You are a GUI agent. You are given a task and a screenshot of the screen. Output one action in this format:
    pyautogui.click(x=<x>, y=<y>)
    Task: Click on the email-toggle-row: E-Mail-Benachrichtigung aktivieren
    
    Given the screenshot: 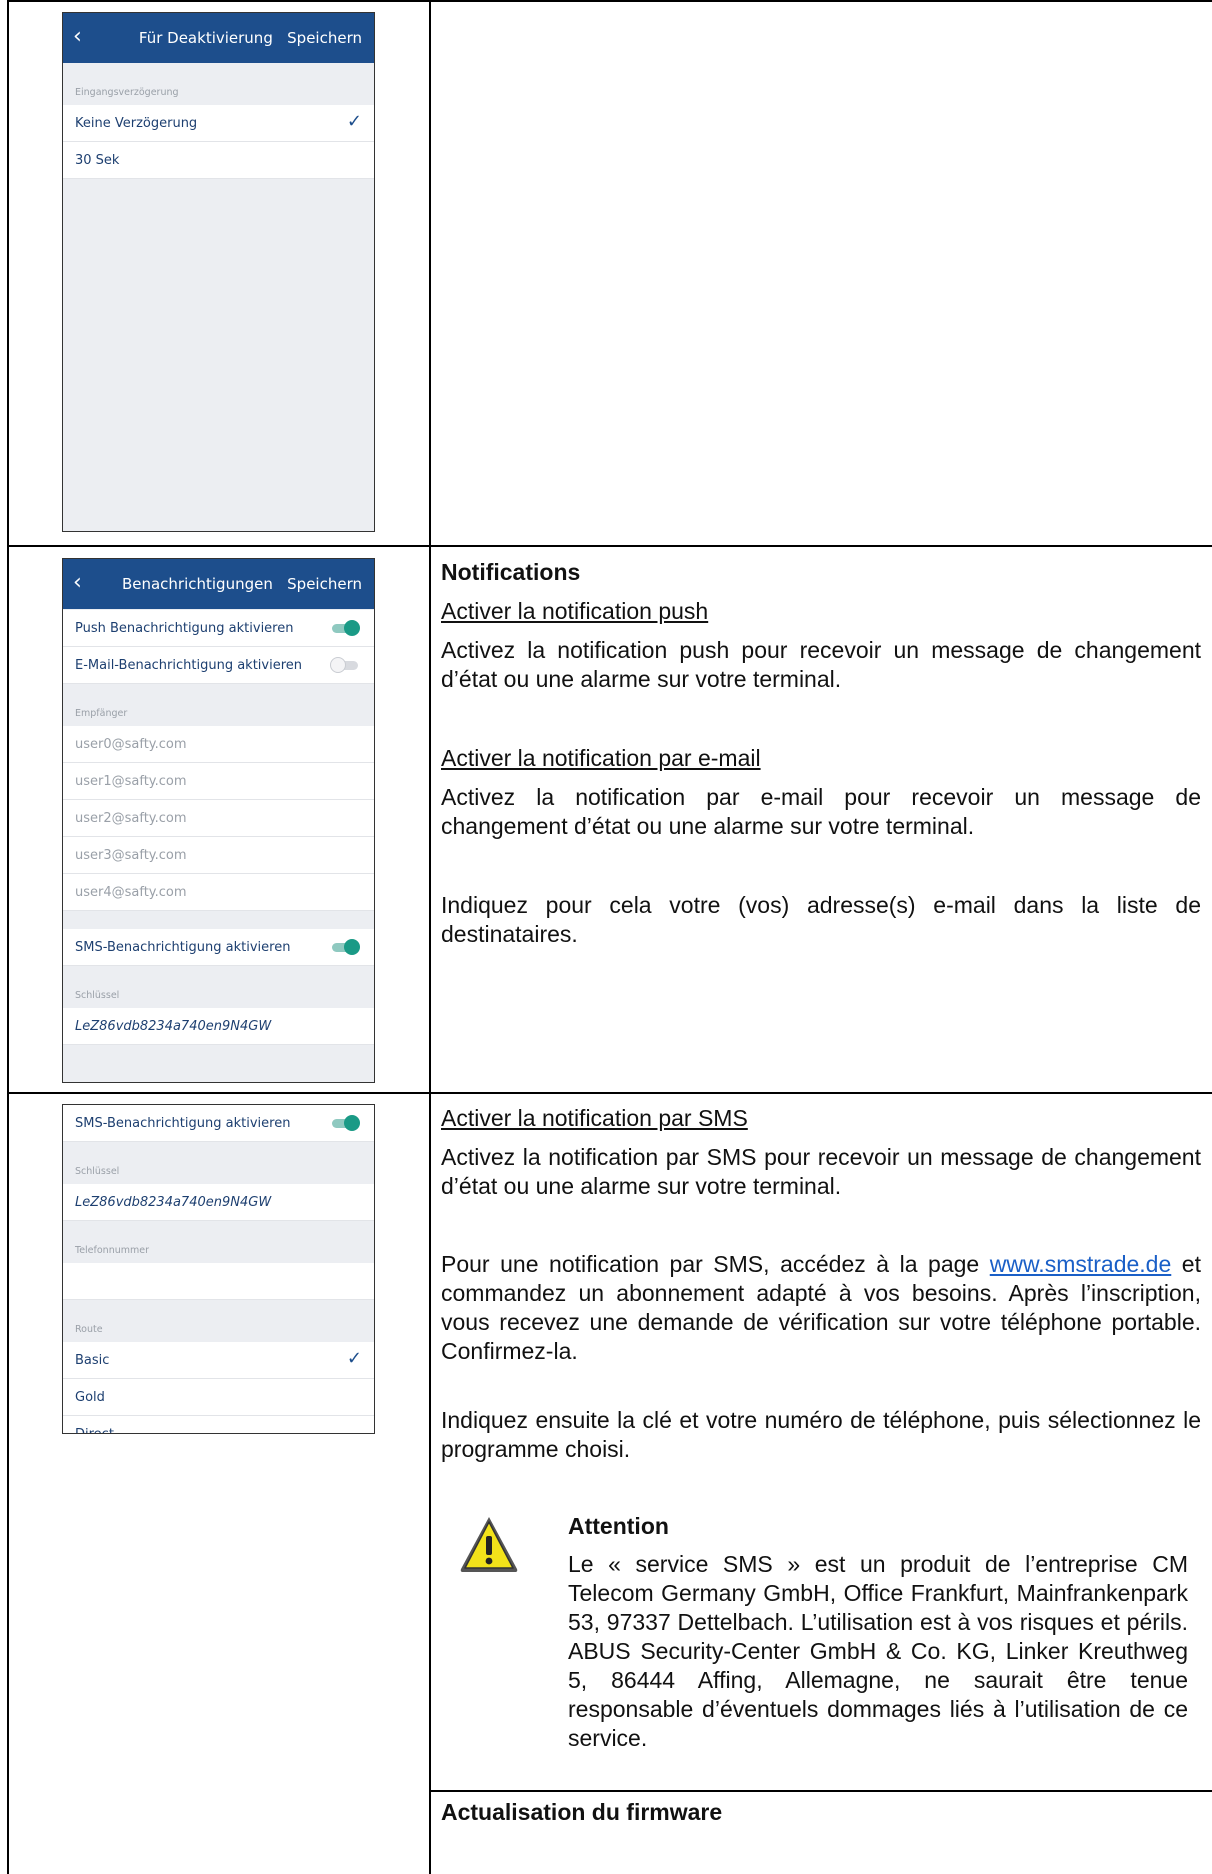 What is the action you would take?
    pyautogui.click(x=218, y=665)
    